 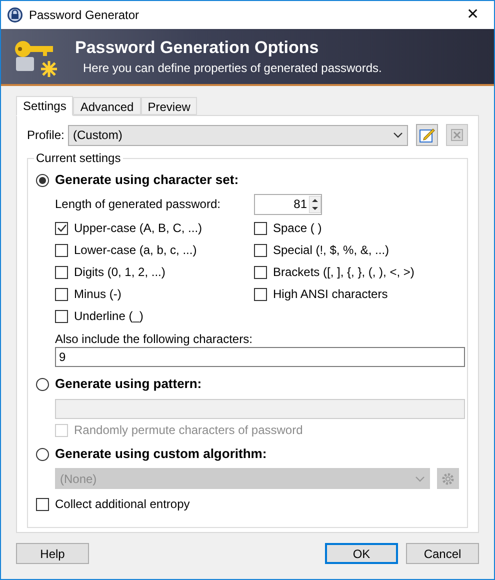 What do you see at coordinates (330, 294) in the screenshot?
I see `checkbox-label: High ANSI characters` at bounding box center [330, 294].